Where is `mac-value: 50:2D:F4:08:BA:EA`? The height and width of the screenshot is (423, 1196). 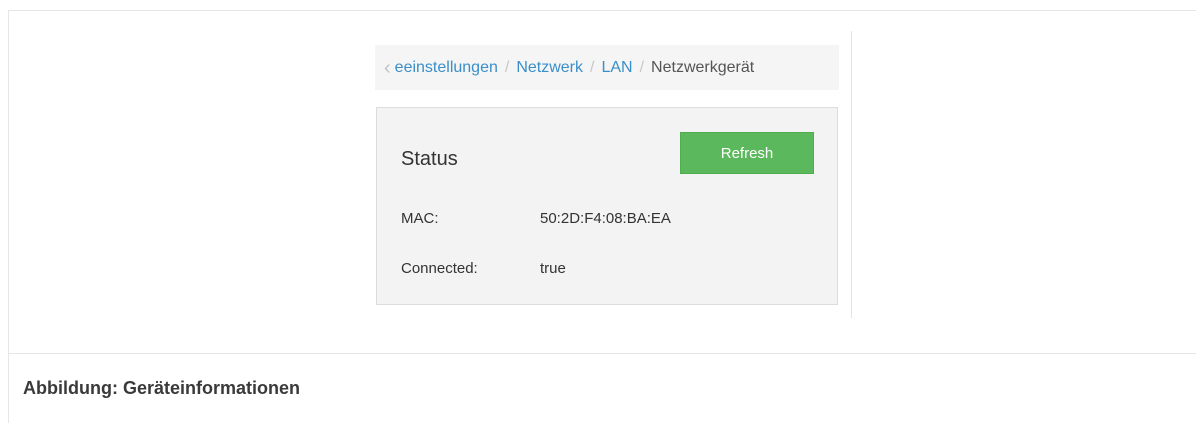 mac-value: 50:2D:F4:08:BA:EA is located at coordinates (605, 218).